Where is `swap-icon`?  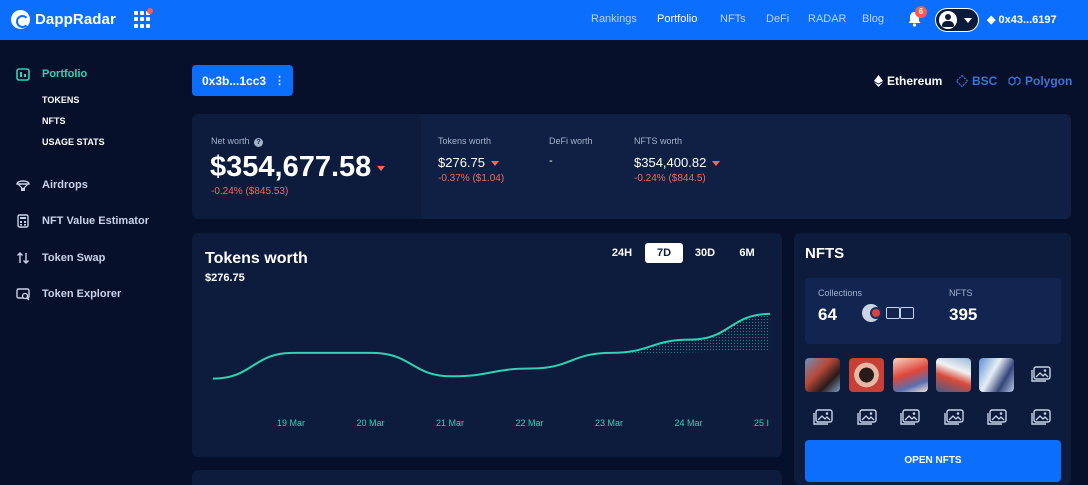 swap-icon is located at coordinates (23, 258).